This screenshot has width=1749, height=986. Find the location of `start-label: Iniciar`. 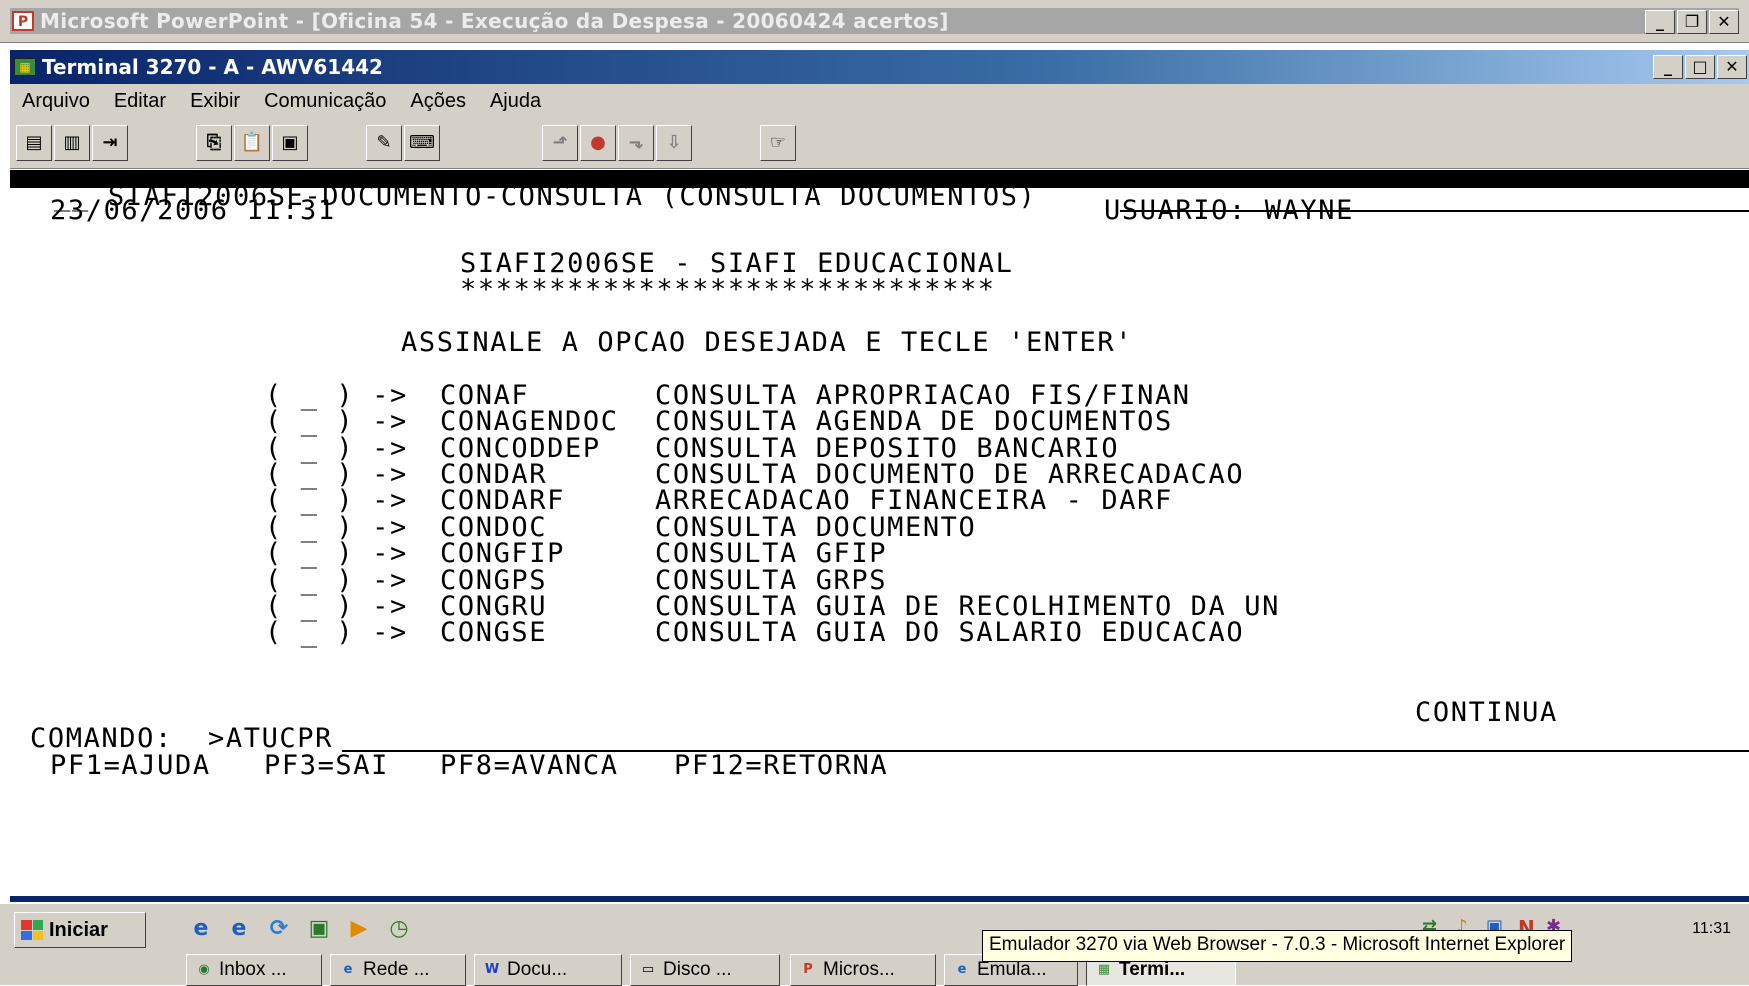

start-label: Iniciar is located at coordinates (78, 929).